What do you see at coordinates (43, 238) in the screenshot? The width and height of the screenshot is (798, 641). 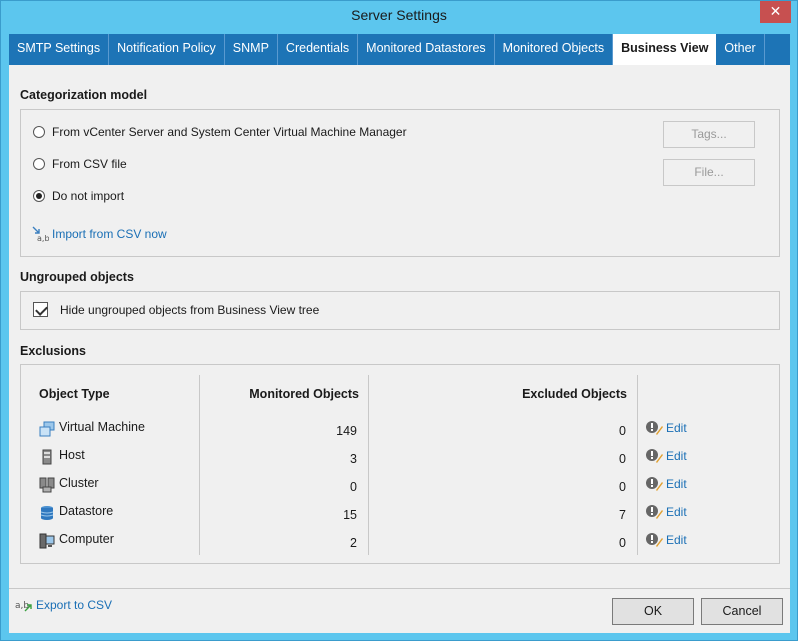 I see `svg-text: a,b` at bounding box center [43, 238].